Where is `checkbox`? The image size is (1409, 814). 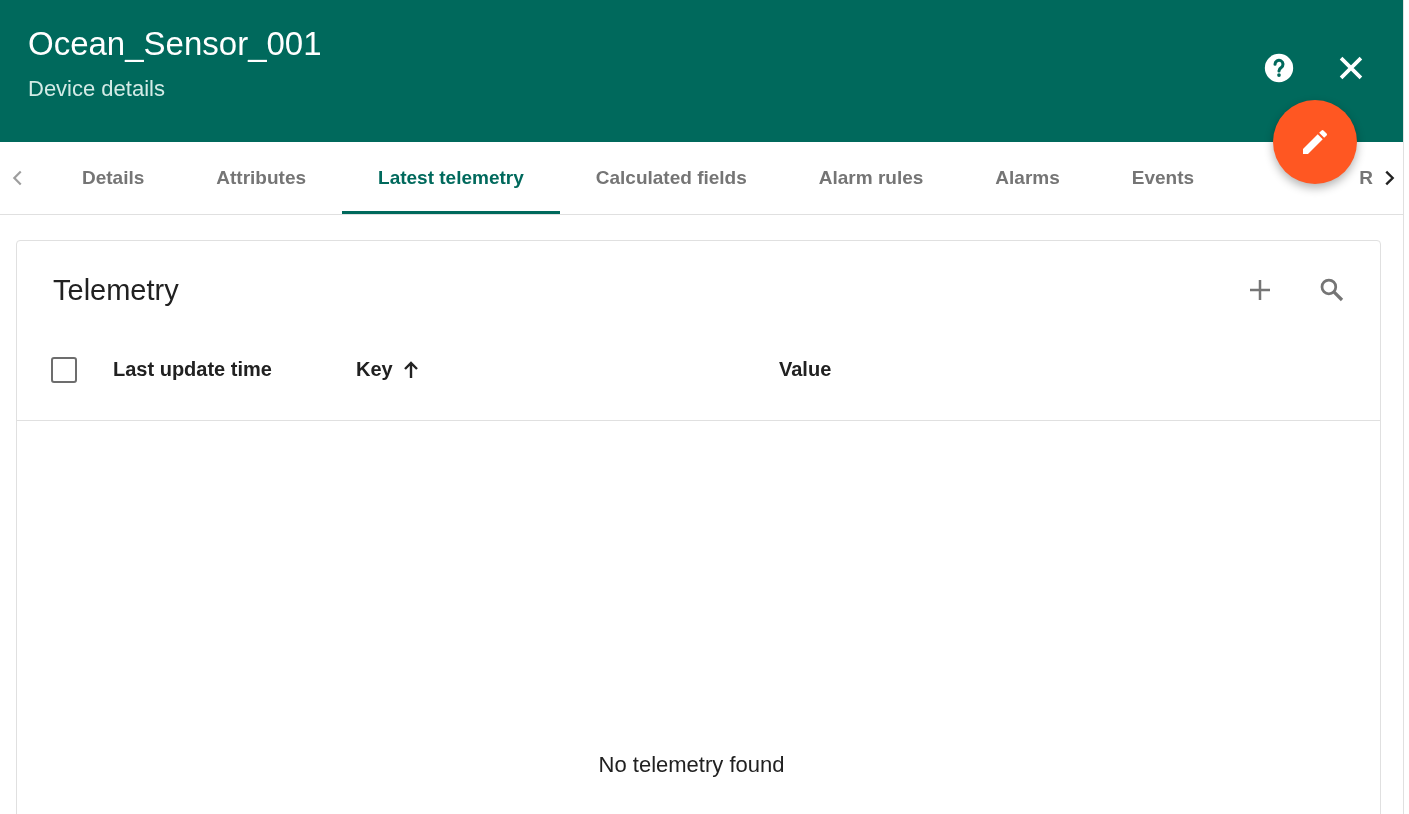 checkbox is located at coordinates (64, 369).